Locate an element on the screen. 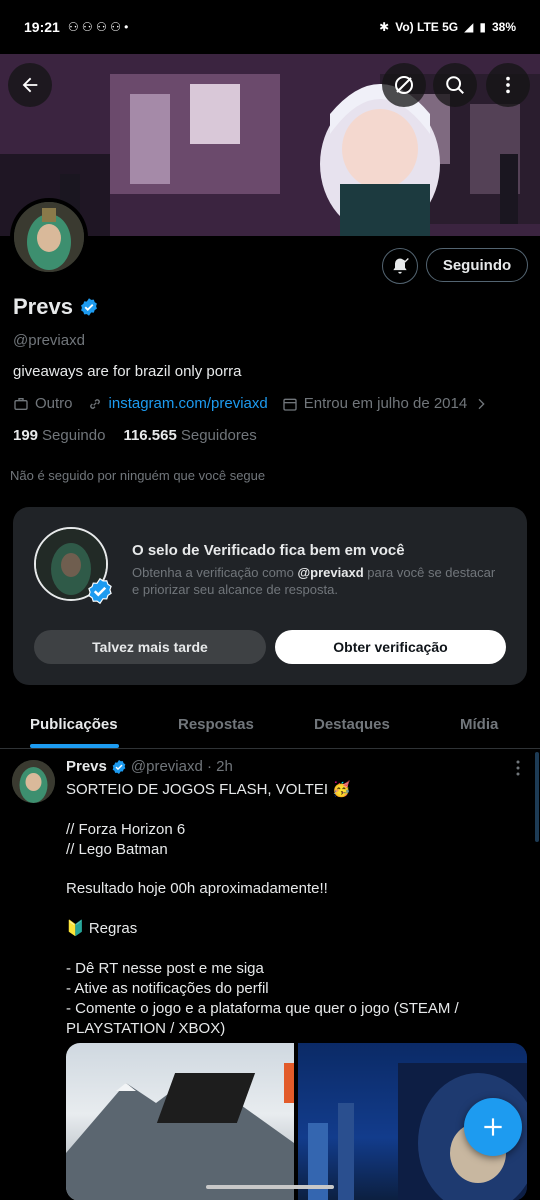 The image size is (540, 1200). post-more-icon is located at coordinates (518, 768).